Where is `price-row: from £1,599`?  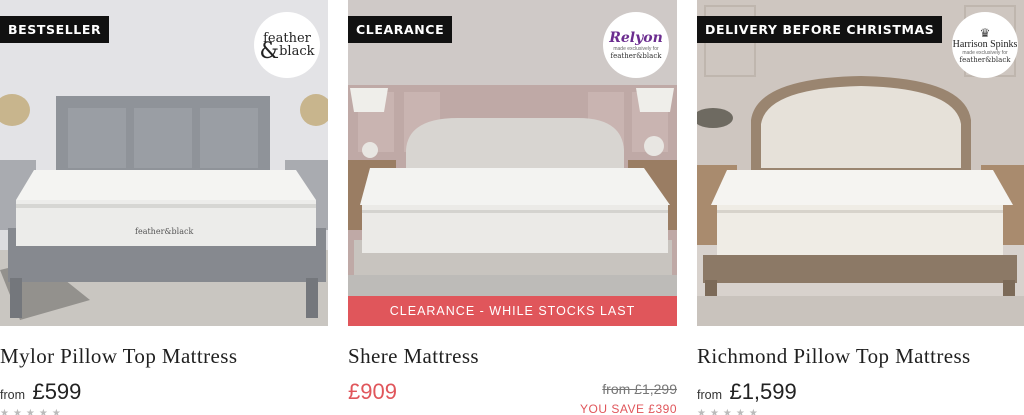 price-row: from £1,599 is located at coordinates (860, 394).